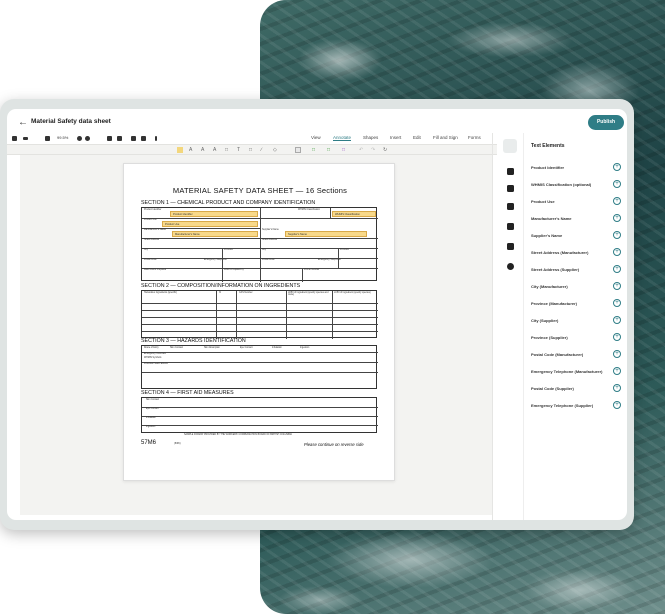  I want to click on route-eye-contact: Eye Contact, so click(246, 348).